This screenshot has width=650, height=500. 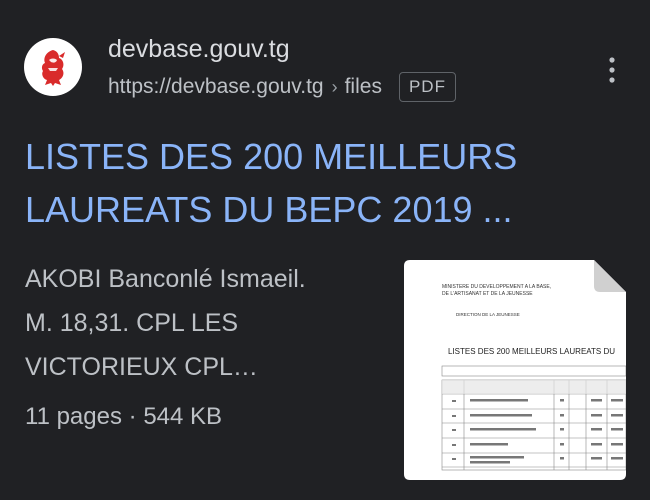 I want to click on thumb-header-line-1: MINISTERE DU DEVELOPPEMENT A LA BASE,, so click(x=496, y=287).